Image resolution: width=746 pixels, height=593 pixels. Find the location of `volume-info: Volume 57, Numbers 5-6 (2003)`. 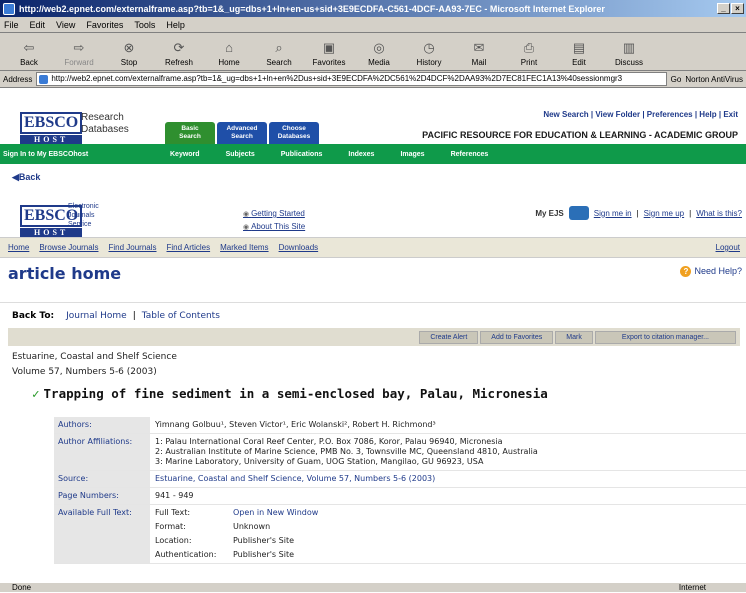

volume-info: Volume 57, Numbers 5-6 (2003) is located at coordinates (84, 372).